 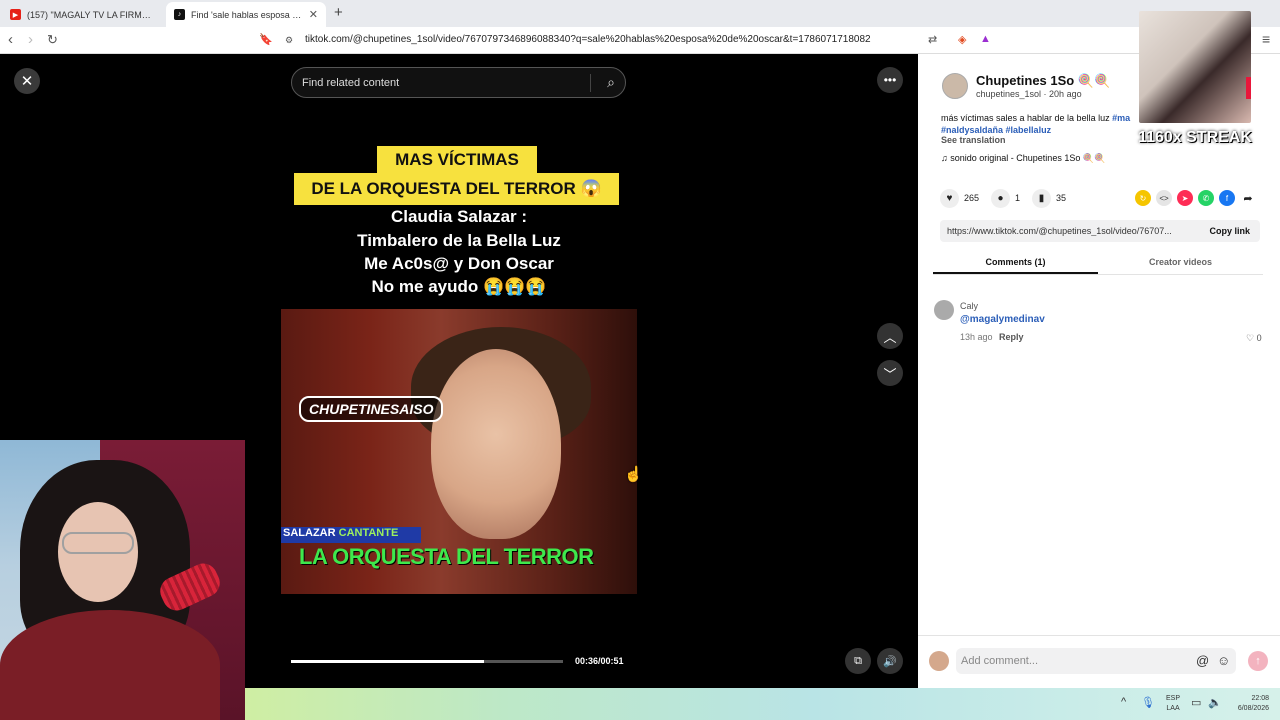 I want to click on streak-image, so click(x=1195, y=67).